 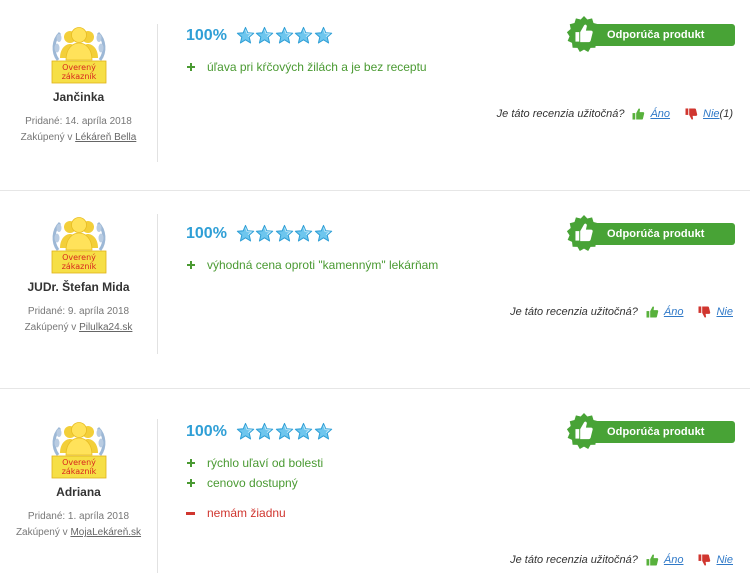 I want to click on purchase-info: Zakúpený v Lékáreň Bella, so click(x=78, y=138).